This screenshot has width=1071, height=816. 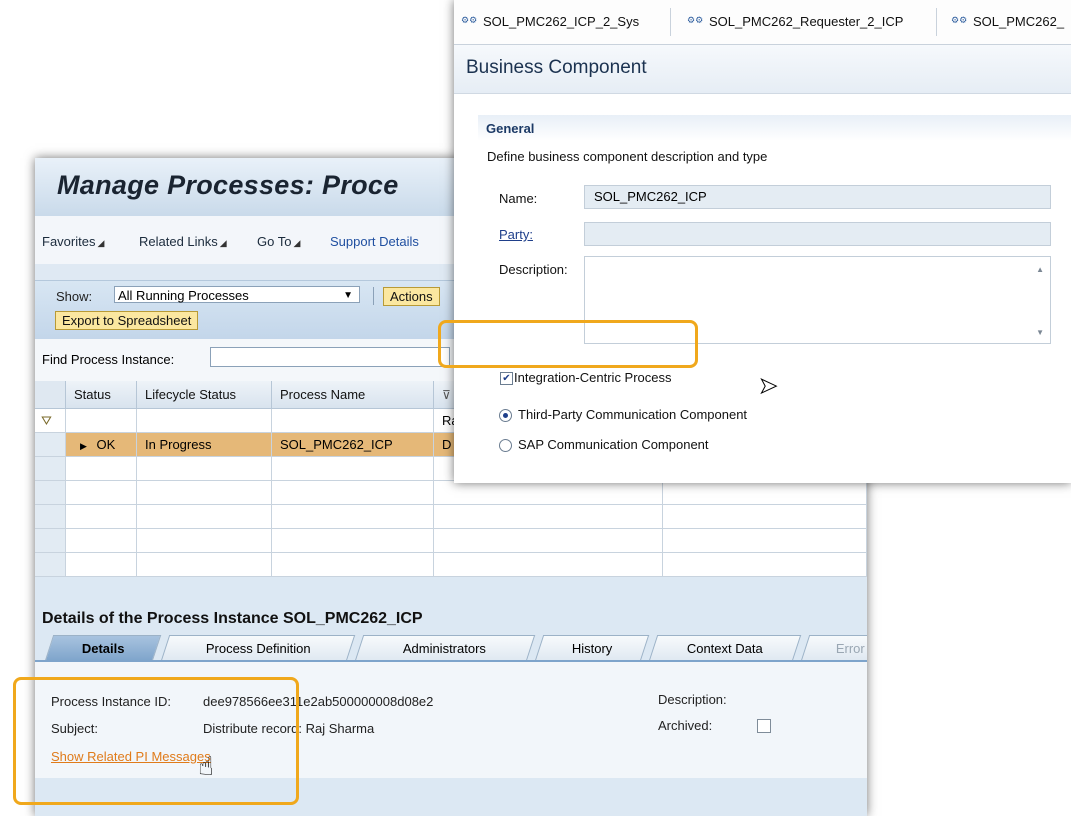 What do you see at coordinates (506, 378) in the screenshot?
I see `integration-centric-checkbox: ✔` at bounding box center [506, 378].